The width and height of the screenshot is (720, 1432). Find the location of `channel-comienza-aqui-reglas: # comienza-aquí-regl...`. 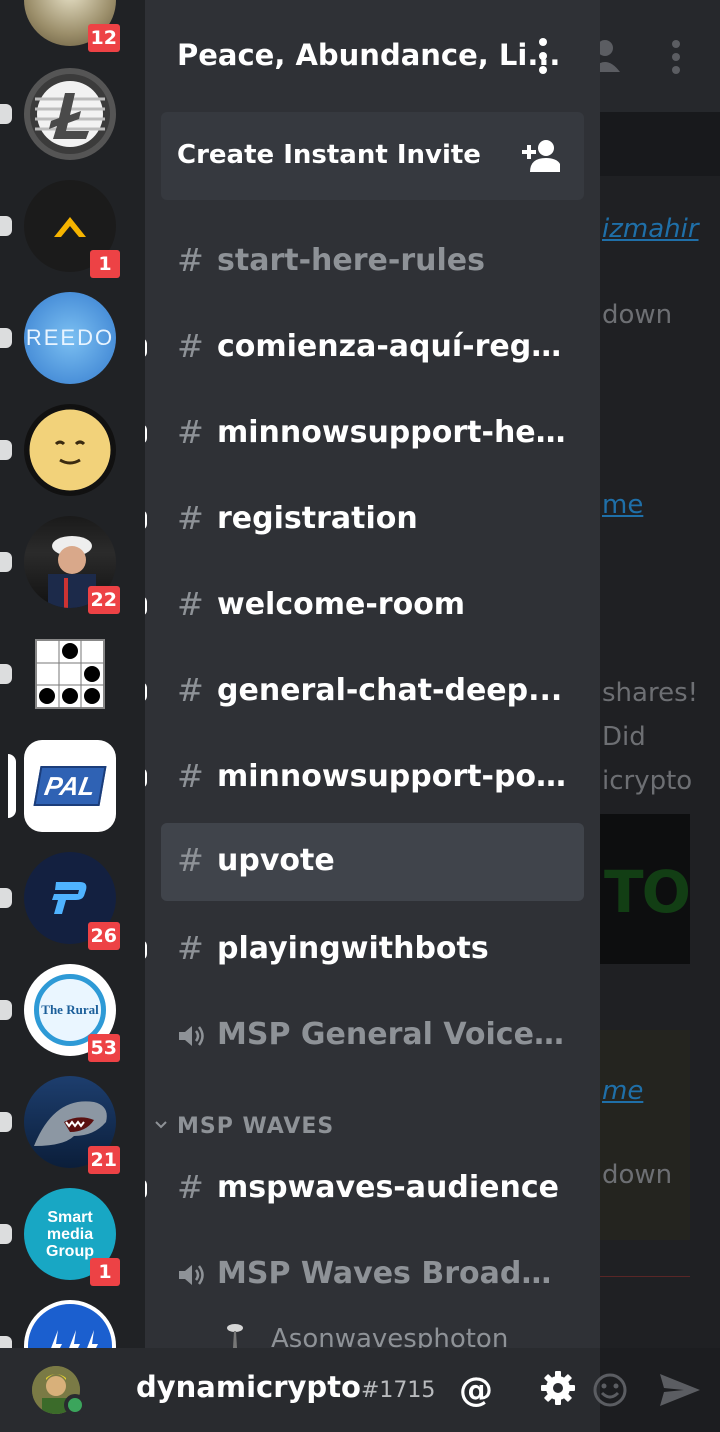

channel-comienza-aqui-reglas: # comienza-aquí-regl... is located at coordinates (364, 348).